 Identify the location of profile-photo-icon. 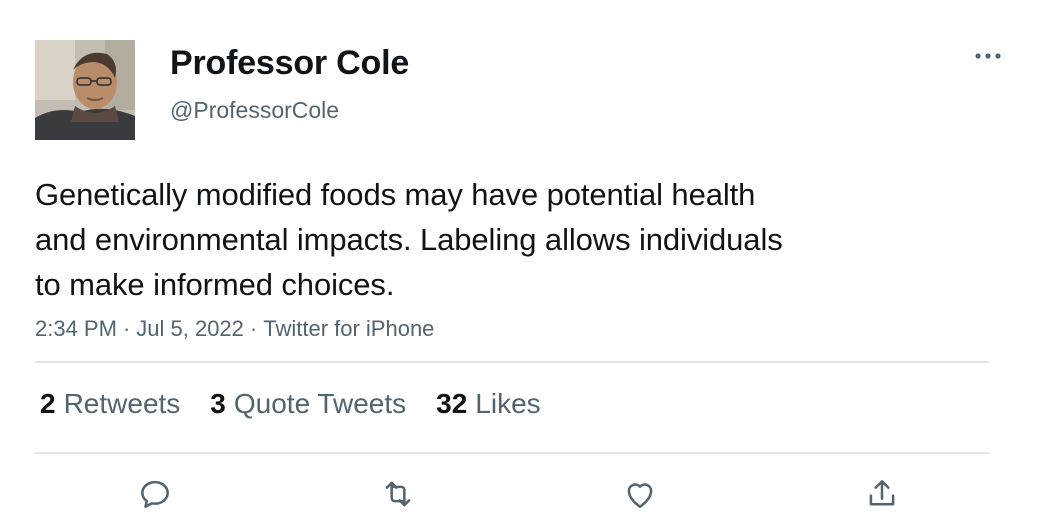
(85, 90).